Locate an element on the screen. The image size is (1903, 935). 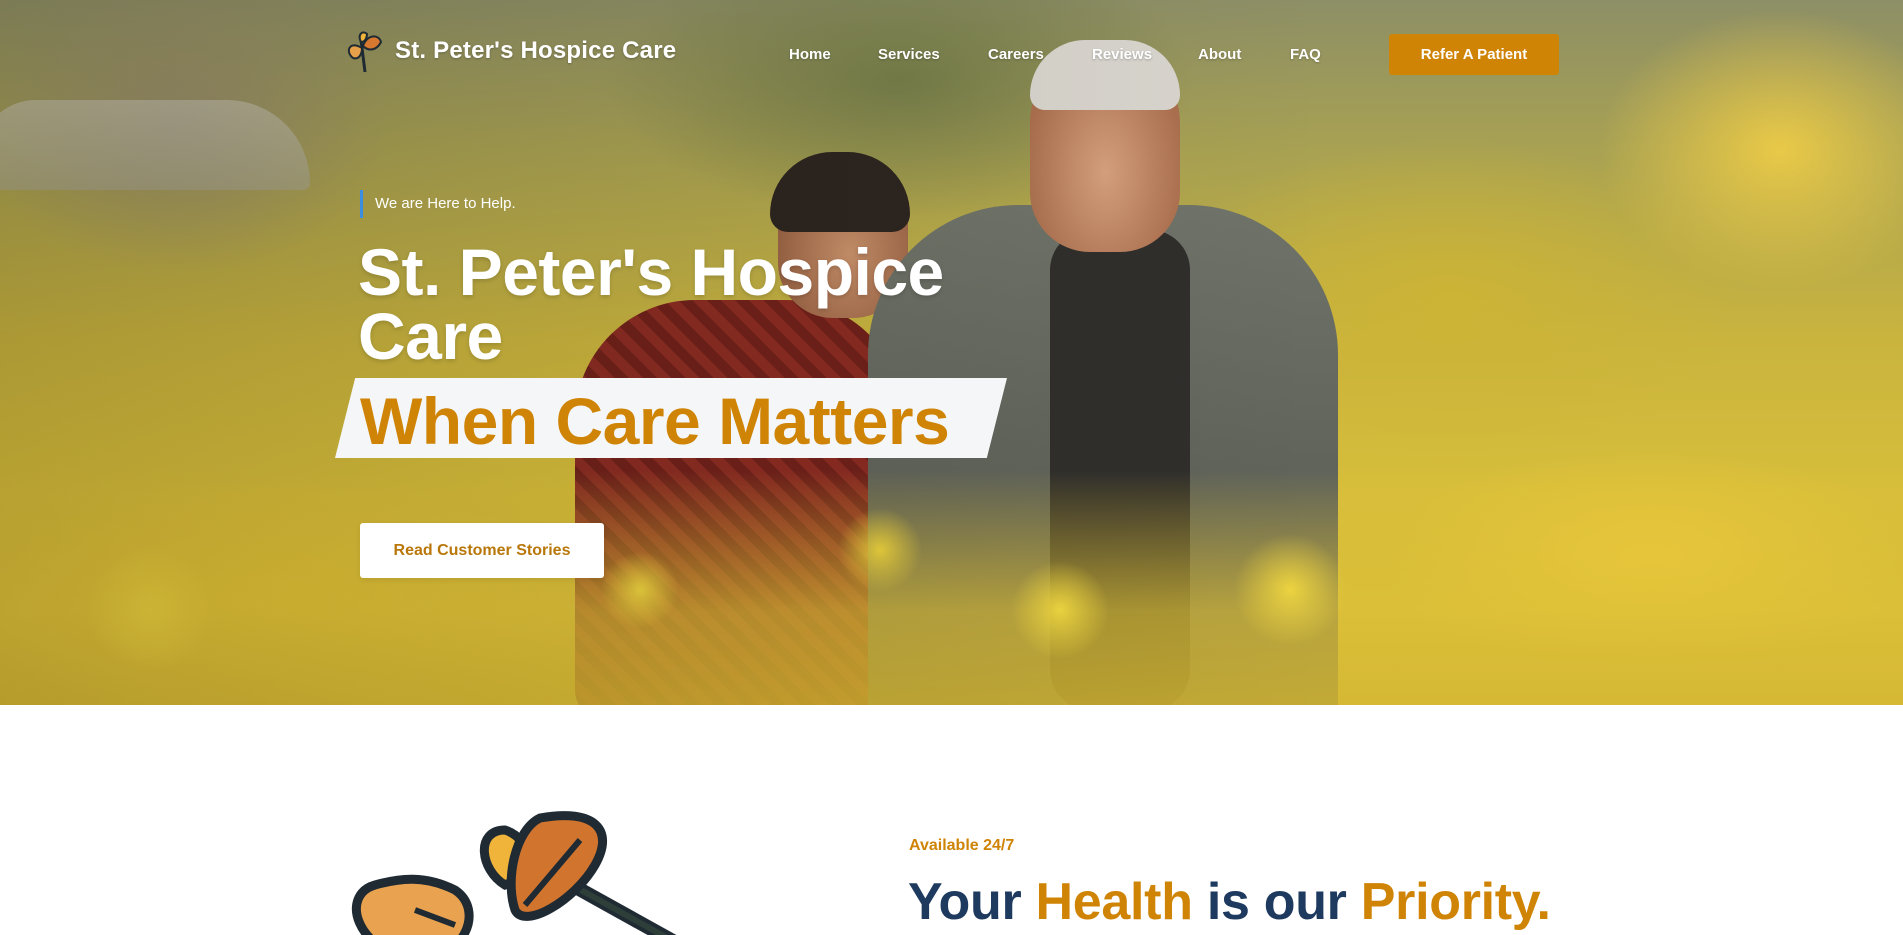
nav-careers: Careers is located at coordinates (1016, 54).